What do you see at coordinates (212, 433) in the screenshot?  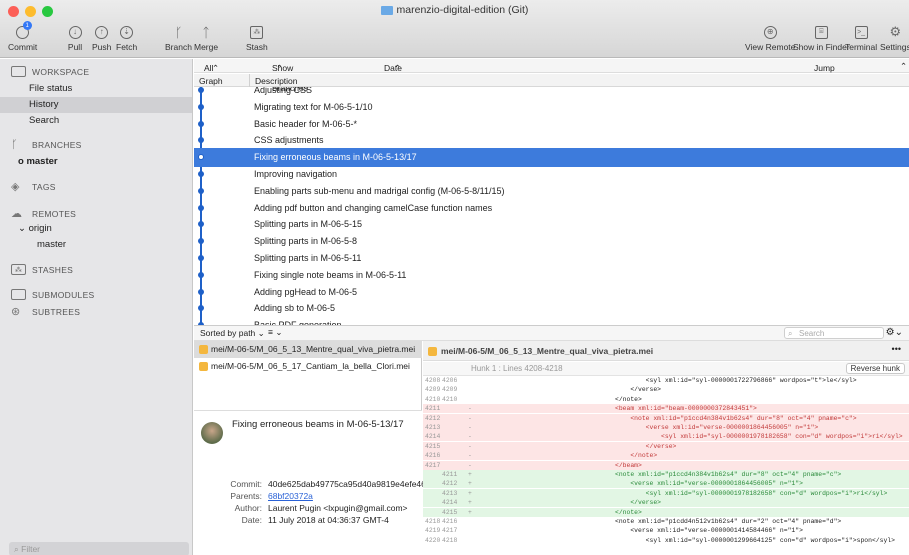 I see `avatar` at bounding box center [212, 433].